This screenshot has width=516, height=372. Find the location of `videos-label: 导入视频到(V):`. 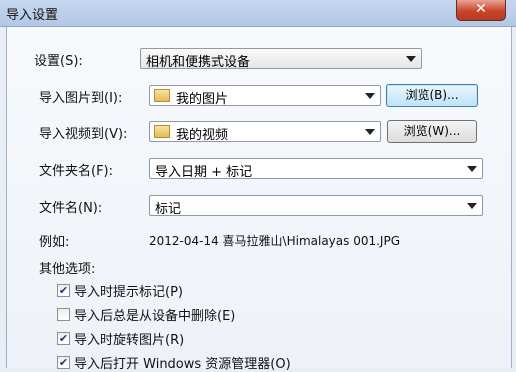

videos-label: 导入视频到(V): is located at coordinates (83, 134).